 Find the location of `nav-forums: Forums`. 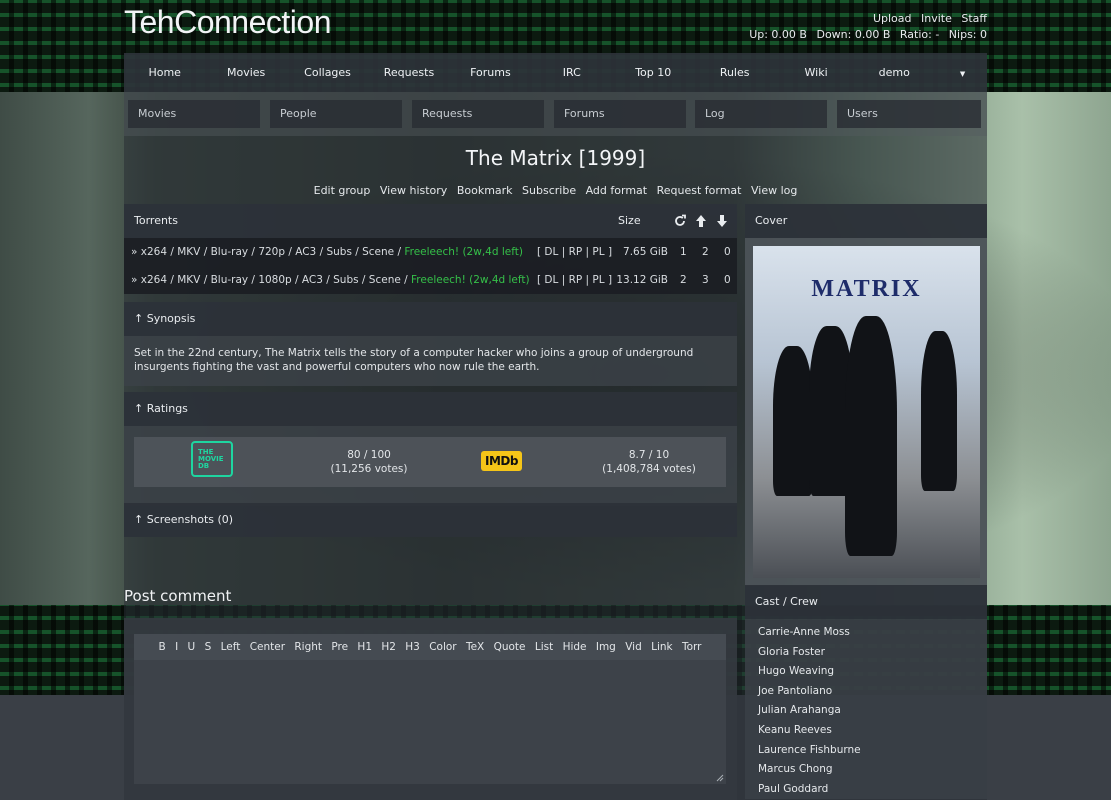

nav-forums: Forums is located at coordinates (490, 72).